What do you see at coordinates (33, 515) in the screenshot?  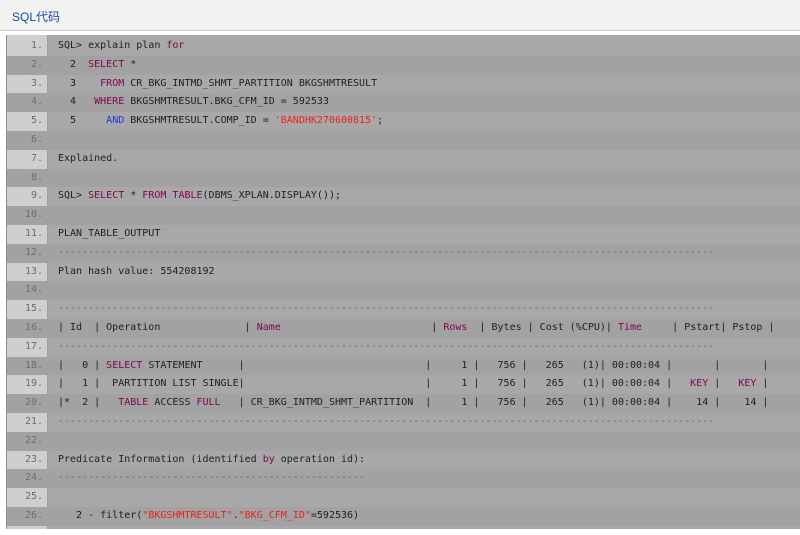 I see `line-number: 26.` at bounding box center [33, 515].